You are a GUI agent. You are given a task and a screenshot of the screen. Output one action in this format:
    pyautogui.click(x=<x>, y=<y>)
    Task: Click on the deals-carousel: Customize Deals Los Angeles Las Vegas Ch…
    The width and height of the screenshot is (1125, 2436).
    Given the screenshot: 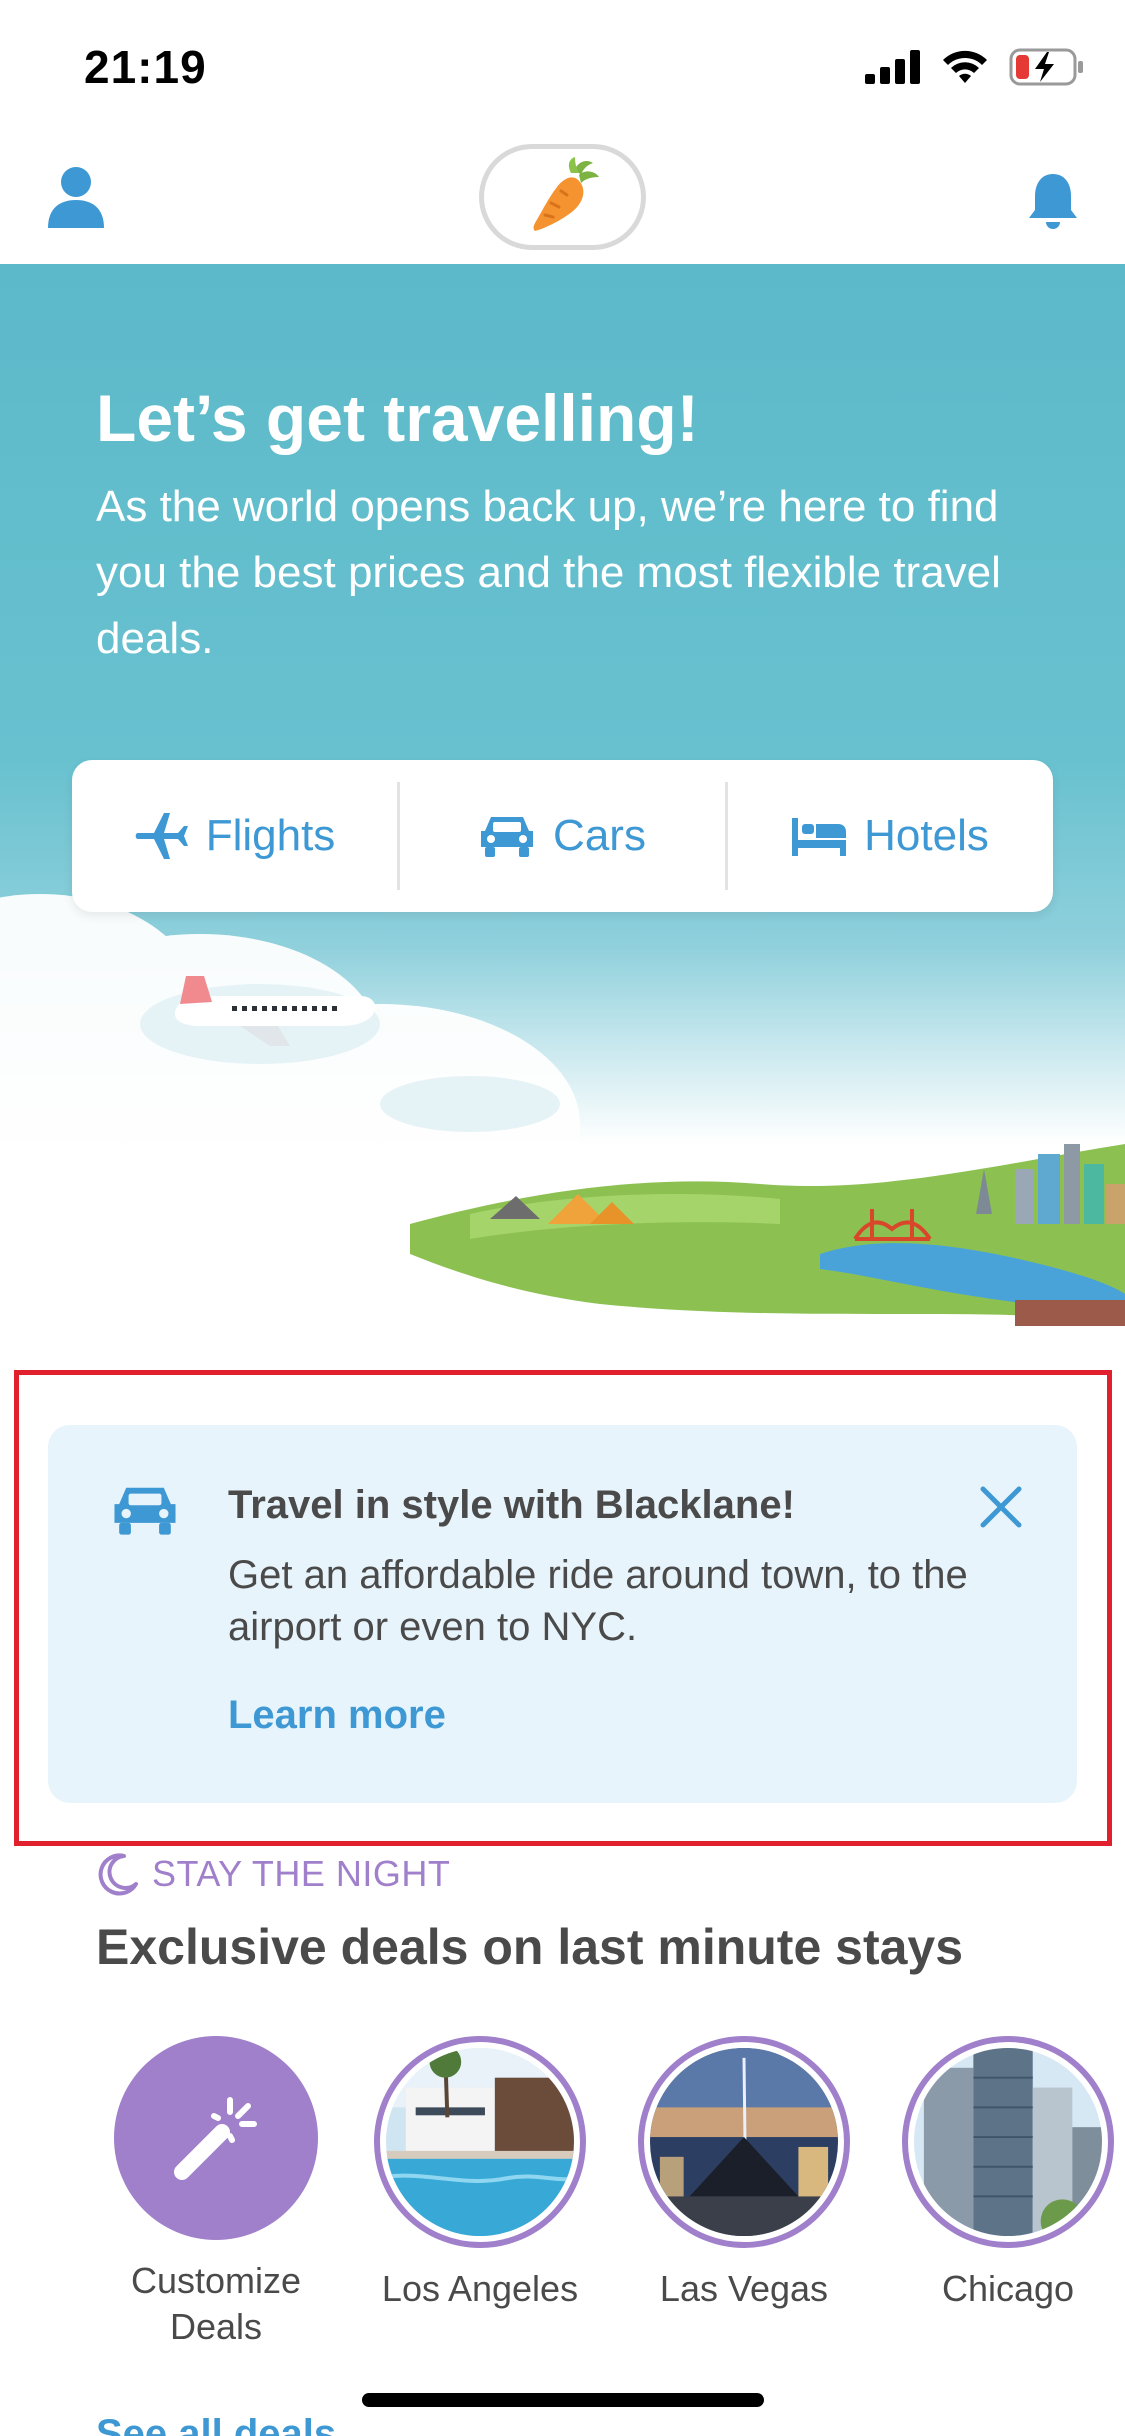 What is the action you would take?
    pyautogui.click(x=562, y=2206)
    